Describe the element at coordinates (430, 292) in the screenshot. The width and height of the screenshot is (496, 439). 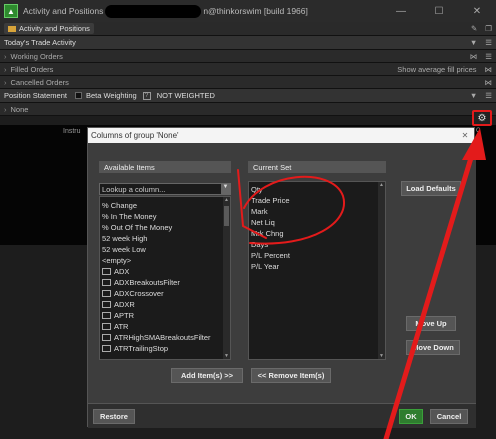
I see `red-arrow-shaft` at that location.